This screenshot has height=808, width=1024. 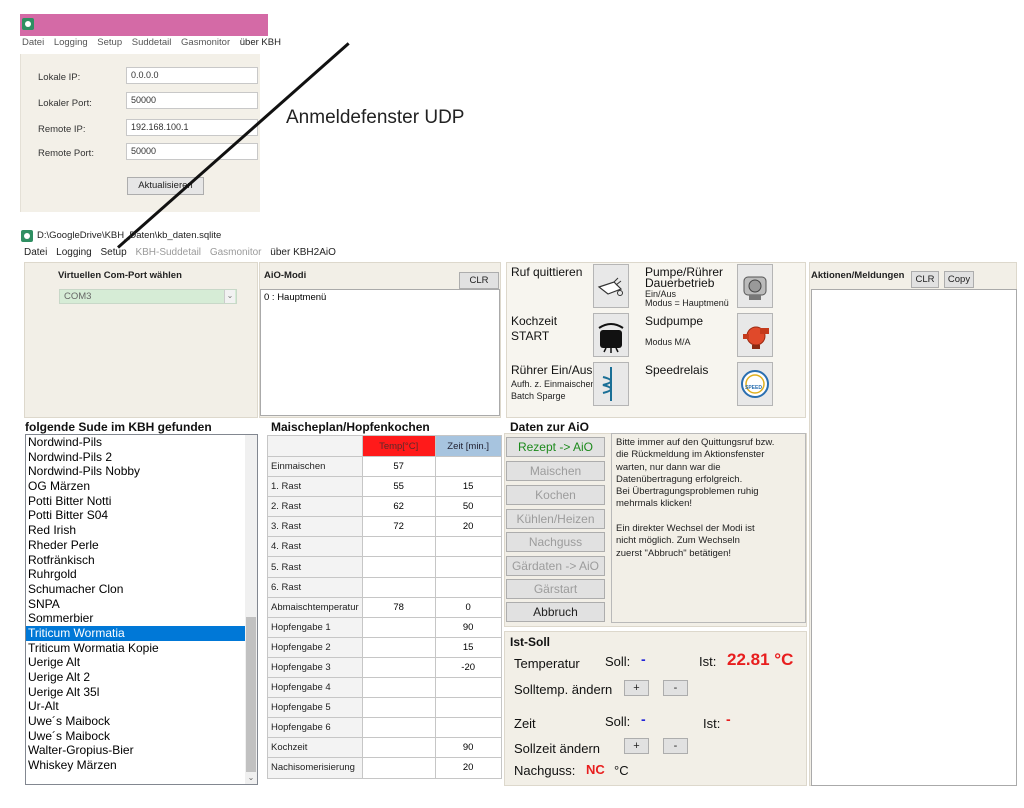 I want to click on aio-modi-clr-button: CLR, so click(x=479, y=280).